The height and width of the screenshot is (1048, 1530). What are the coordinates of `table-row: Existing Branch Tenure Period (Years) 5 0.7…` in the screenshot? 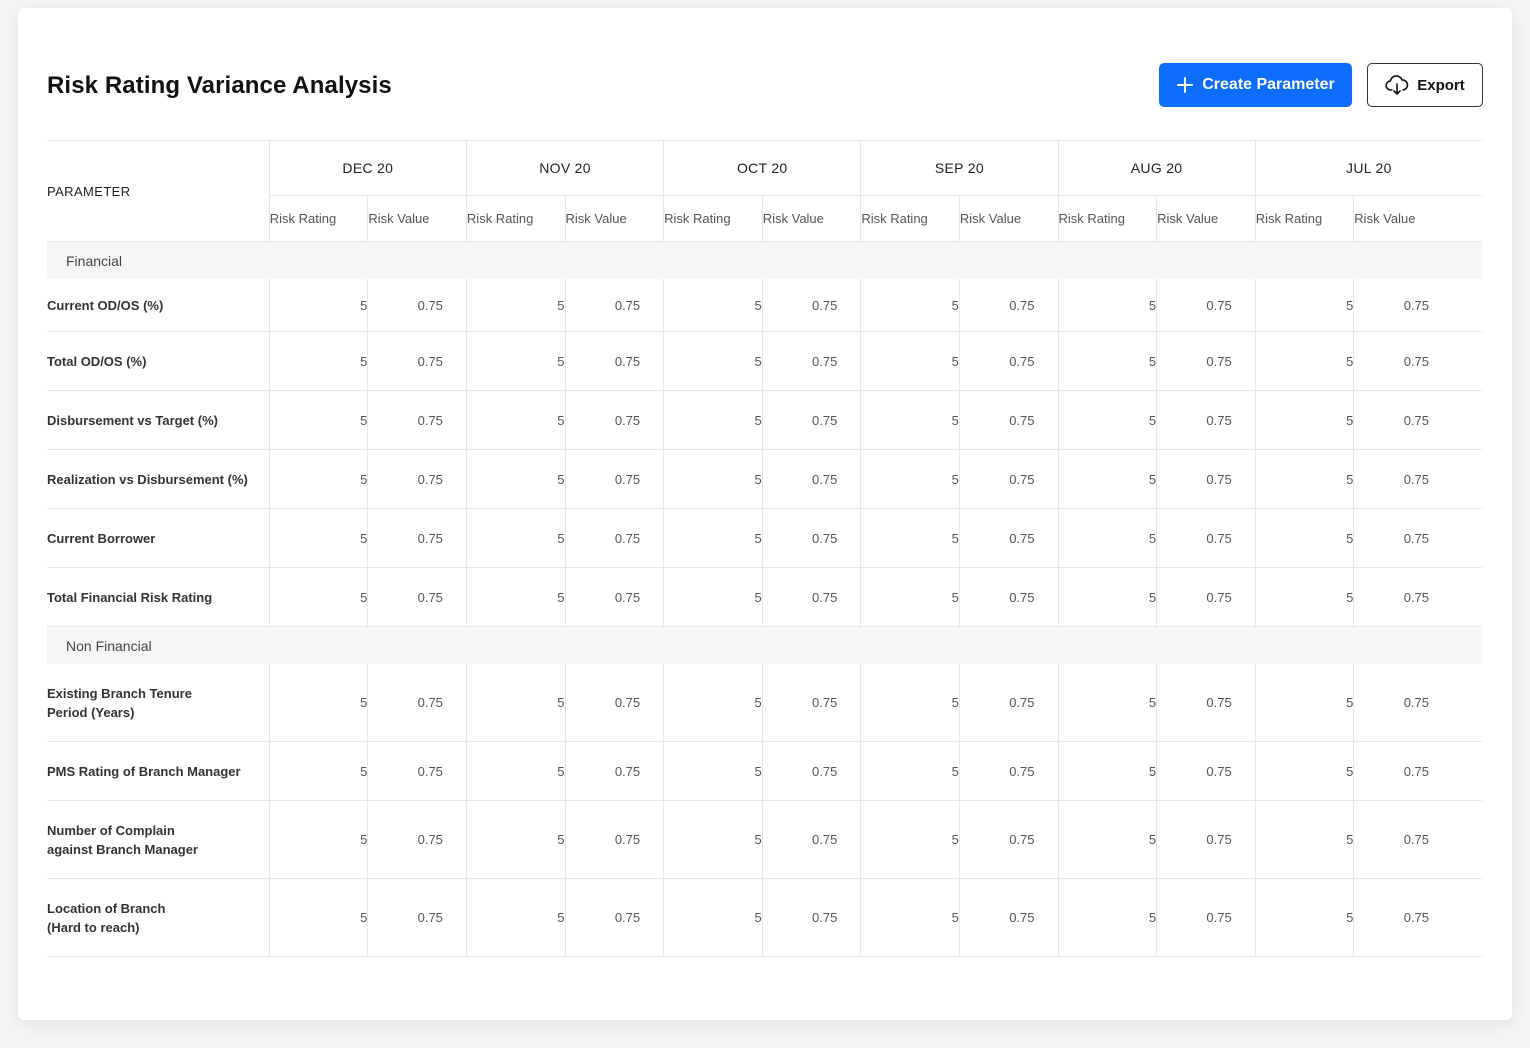 It's located at (764, 703).